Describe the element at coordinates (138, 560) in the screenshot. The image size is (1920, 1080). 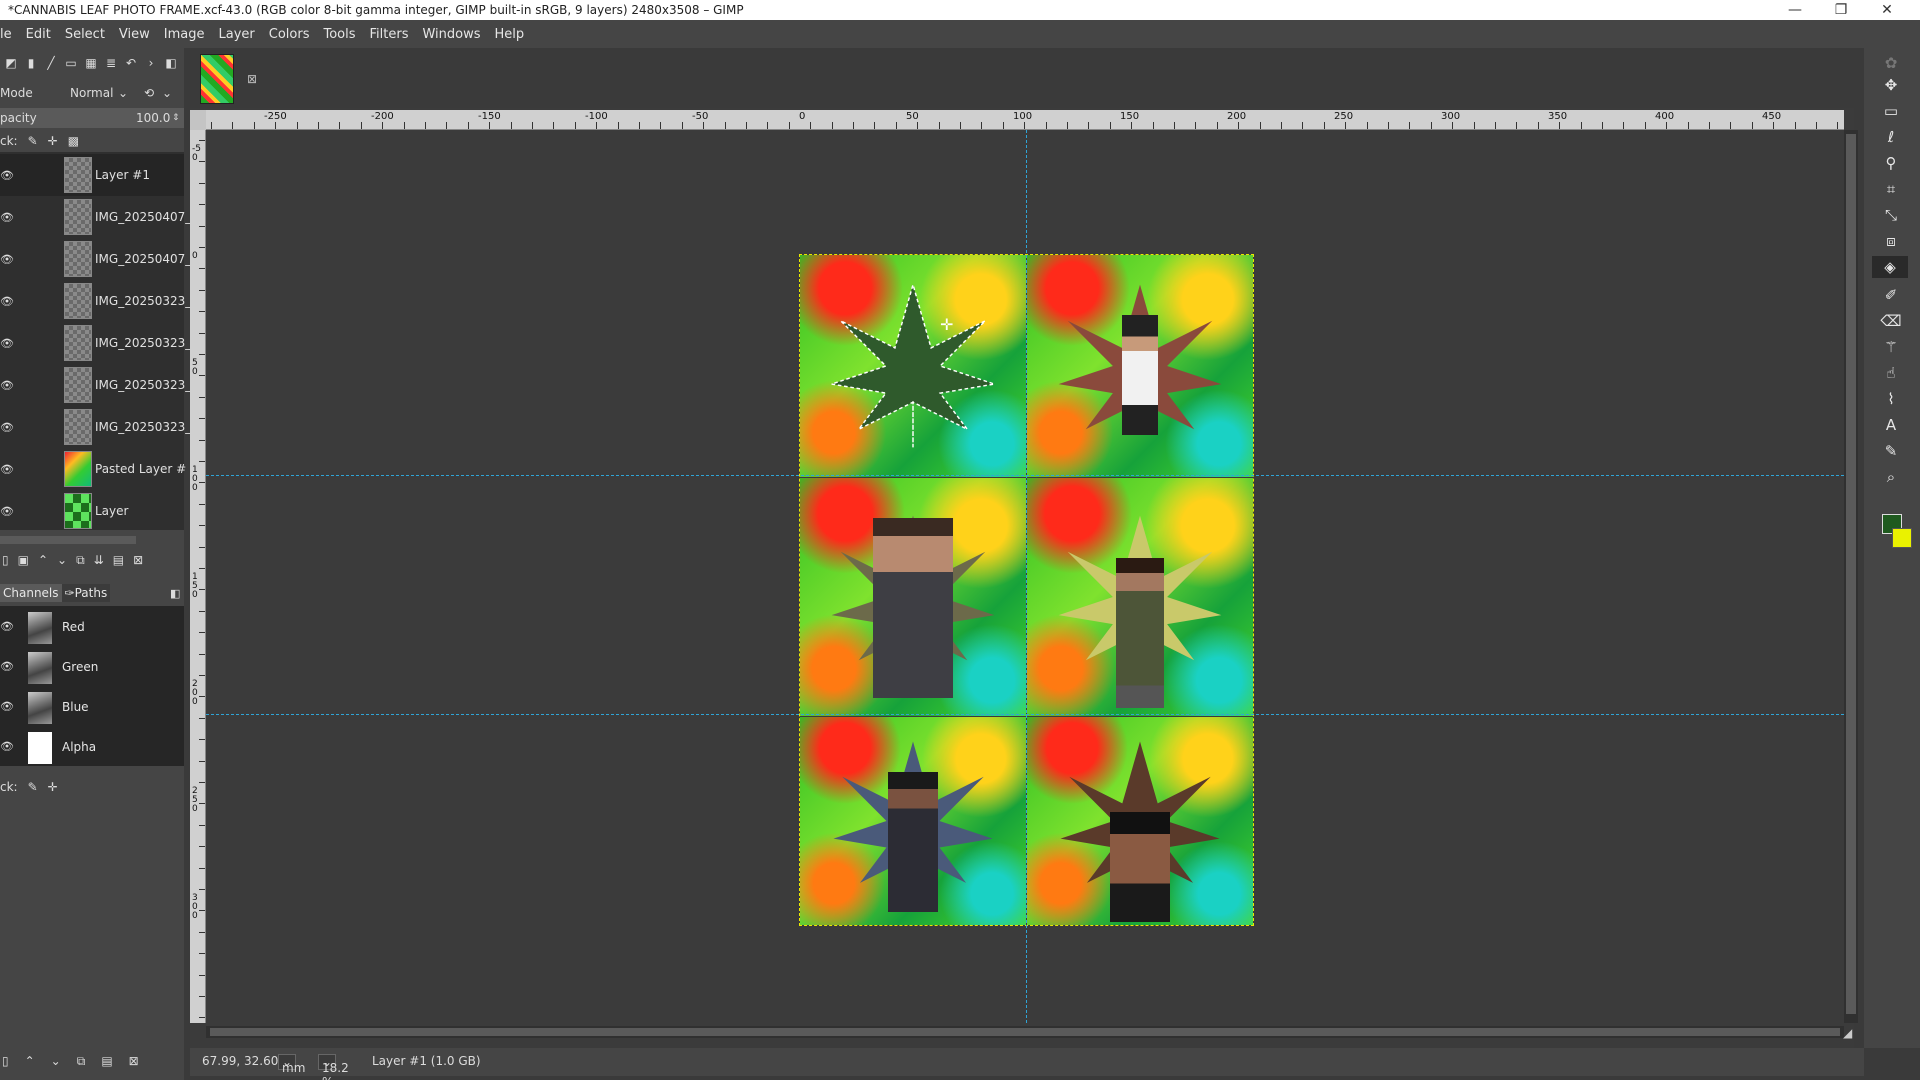
I see `delete-layer-icon: ⊠` at that location.